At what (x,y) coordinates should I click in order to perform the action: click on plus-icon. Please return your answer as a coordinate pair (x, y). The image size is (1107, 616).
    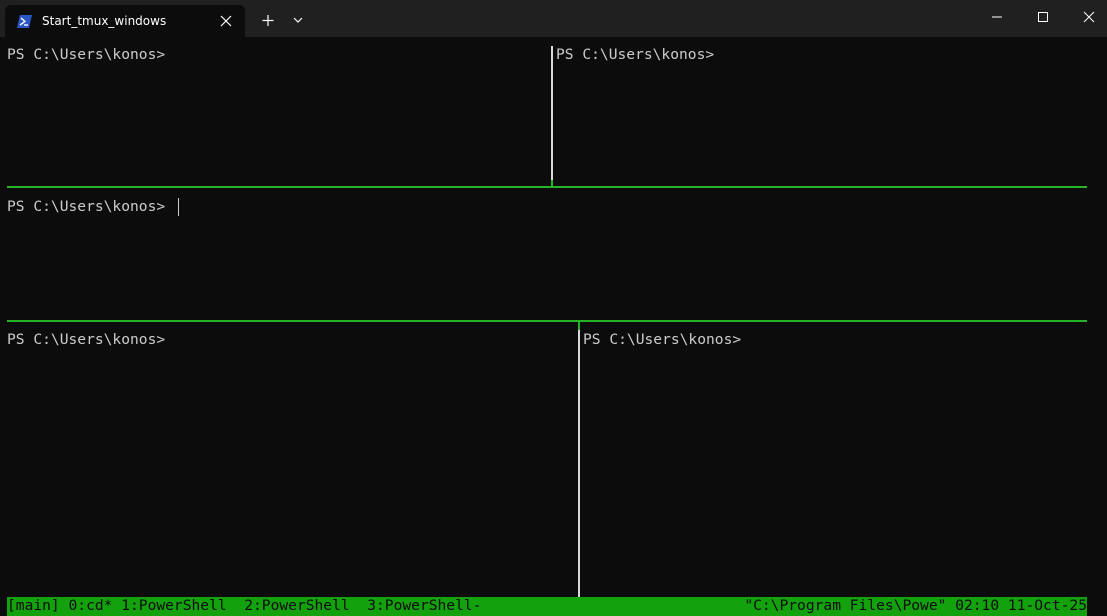
    Looking at the image, I should click on (268, 20).